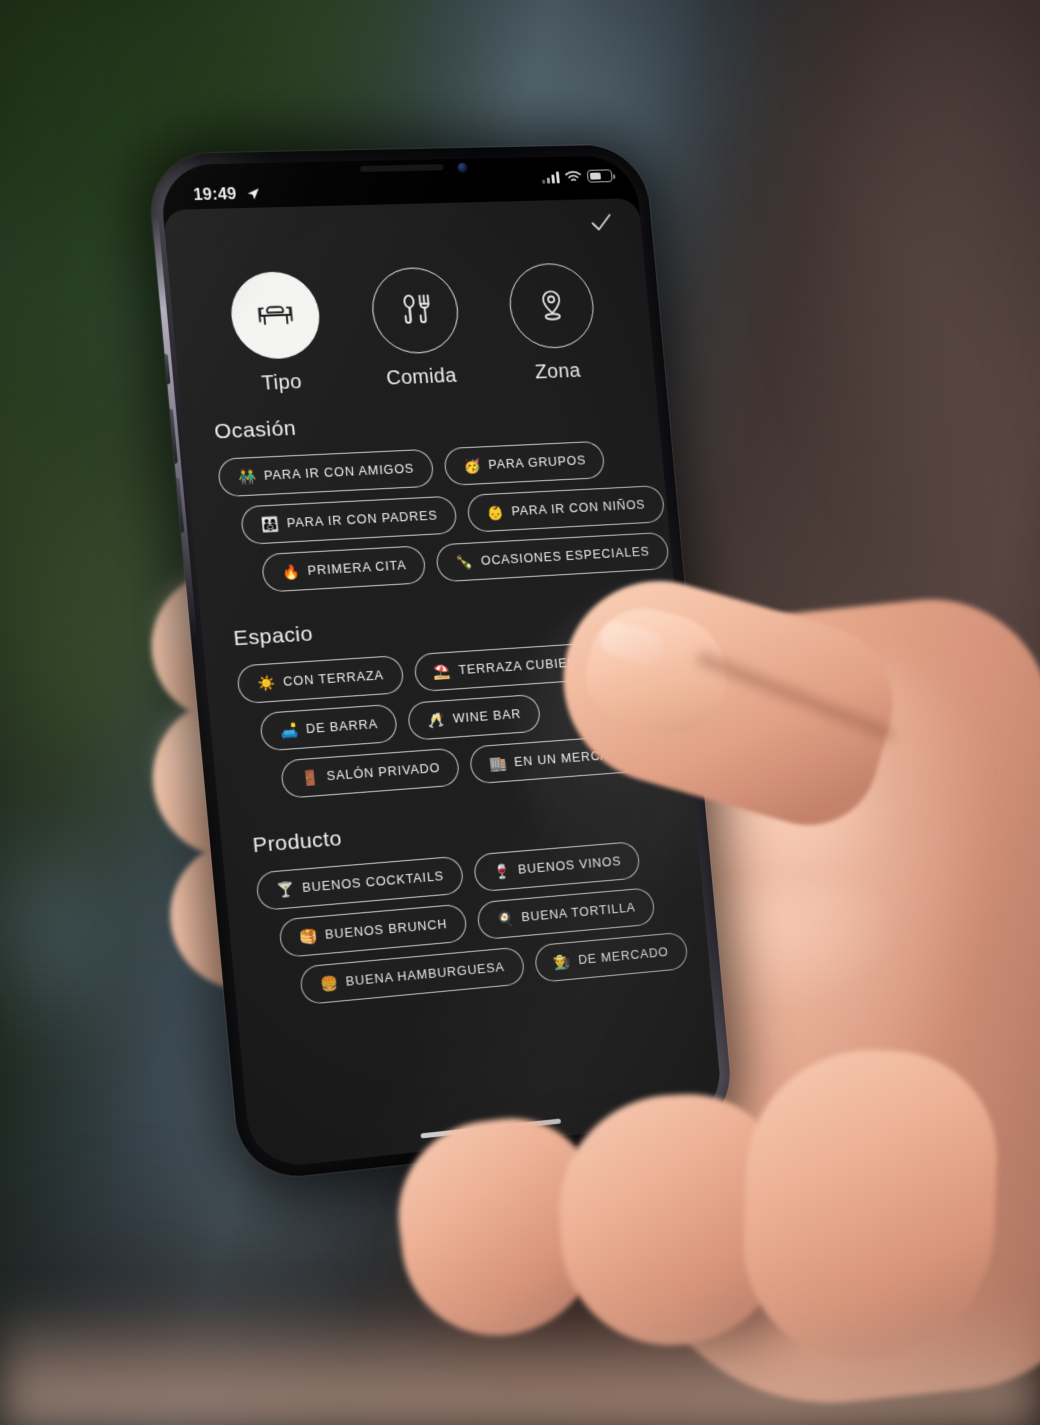  I want to click on category-selector: Tipo Comida Zona, so click(412, 321).